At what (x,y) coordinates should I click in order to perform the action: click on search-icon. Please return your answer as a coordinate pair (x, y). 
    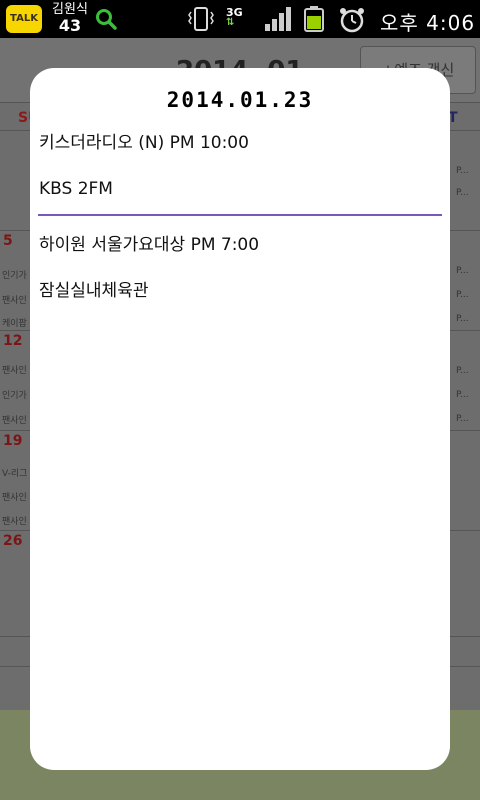
    Looking at the image, I should click on (106, 19).